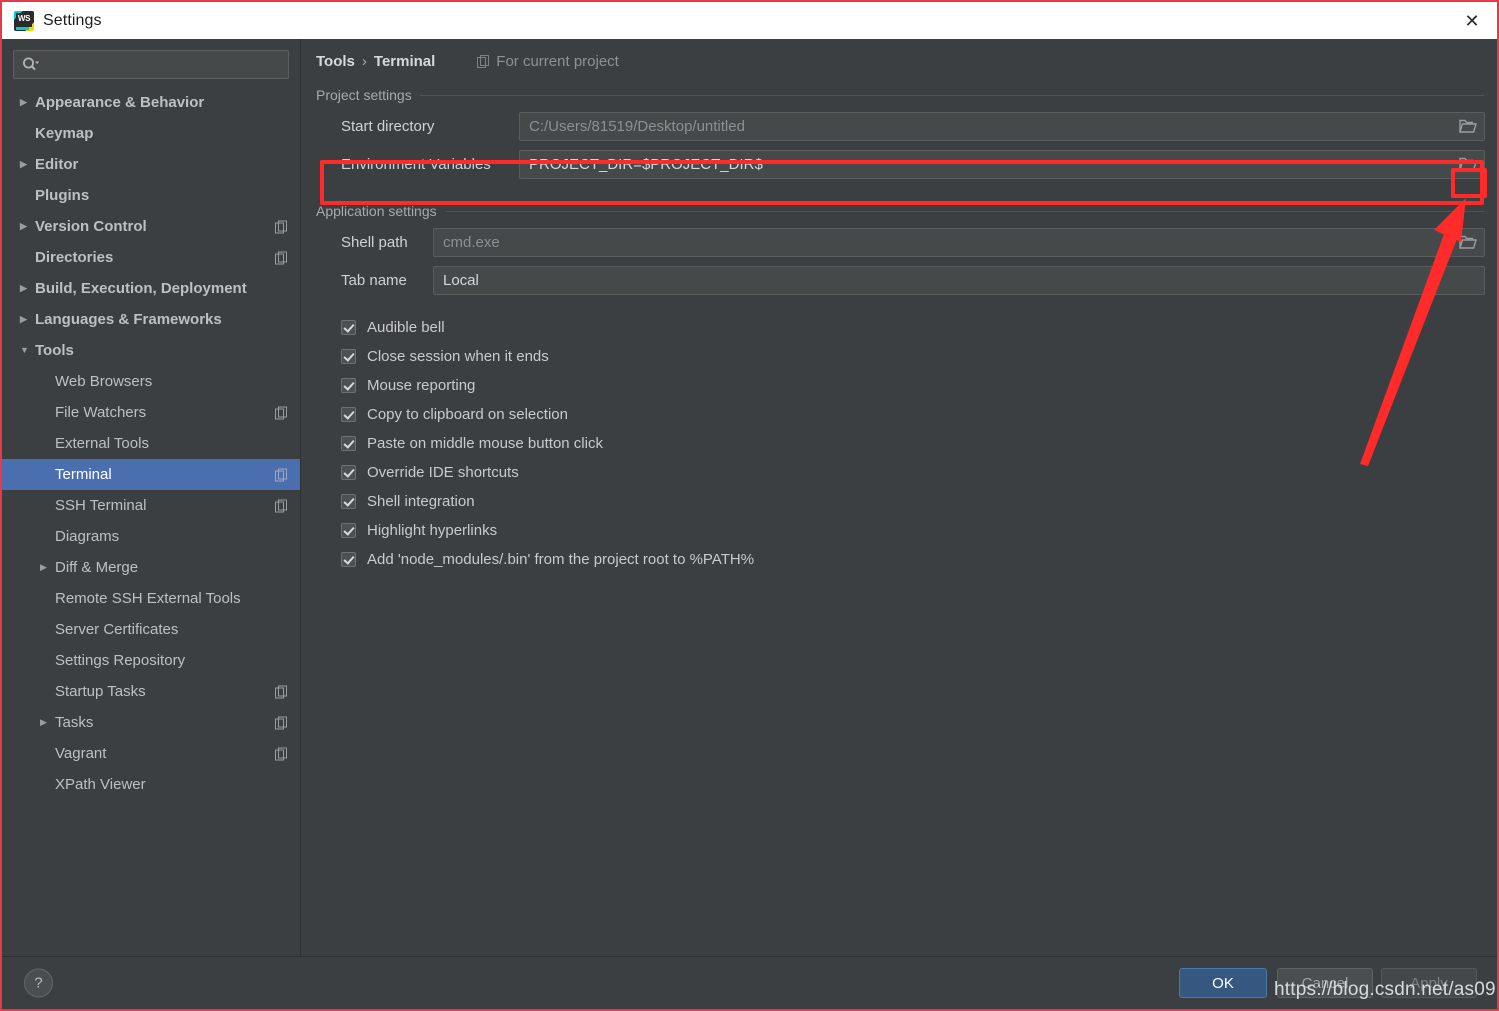  I want to click on environment-variables-value: PROJECT_DIR=$PROJECT_DIR$, so click(646, 164).